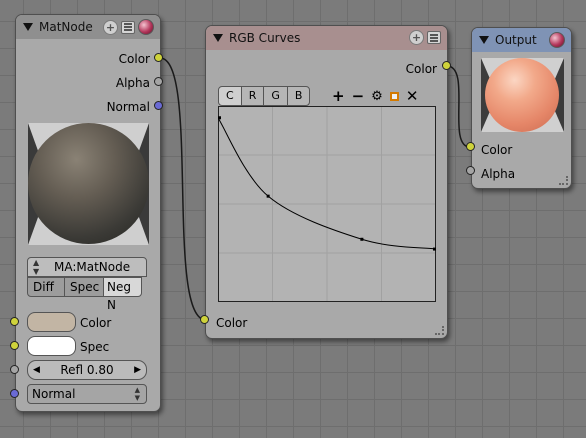 Image resolution: width=586 pixels, height=438 pixels. Describe the element at coordinates (183, 189) in the screenshot. I see `link-matnode-to-curves` at that location.